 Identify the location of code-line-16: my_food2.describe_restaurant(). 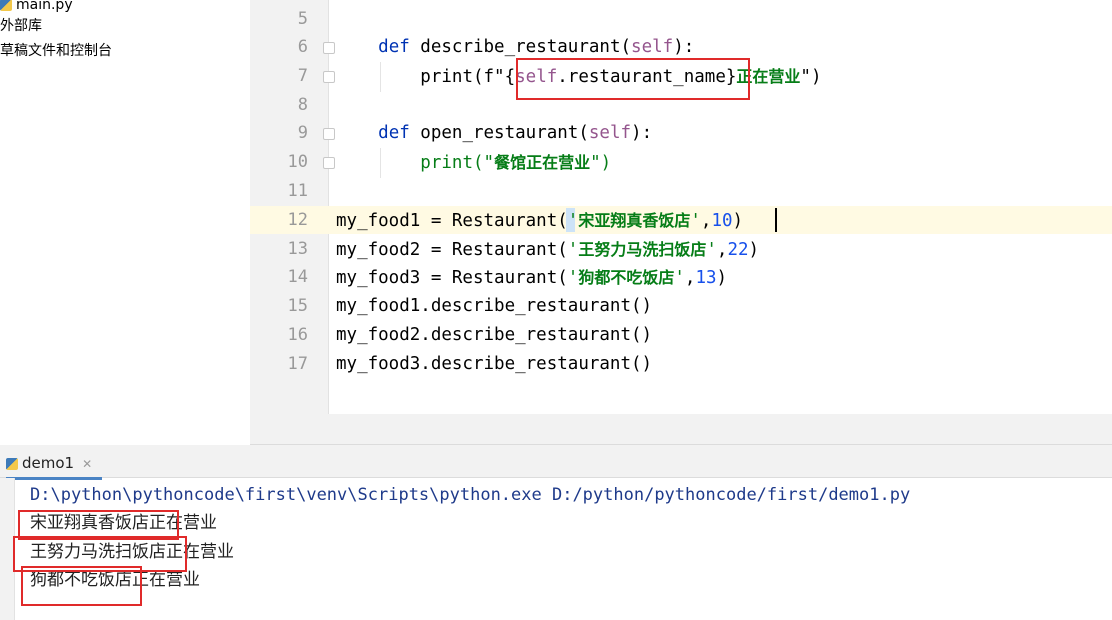
(494, 335).